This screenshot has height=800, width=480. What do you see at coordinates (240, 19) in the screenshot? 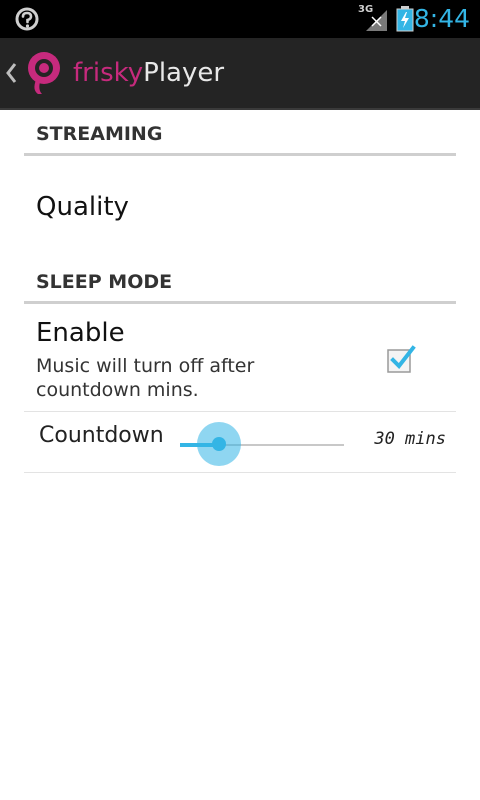
I see `status-bar: 3G 8:44` at bounding box center [240, 19].